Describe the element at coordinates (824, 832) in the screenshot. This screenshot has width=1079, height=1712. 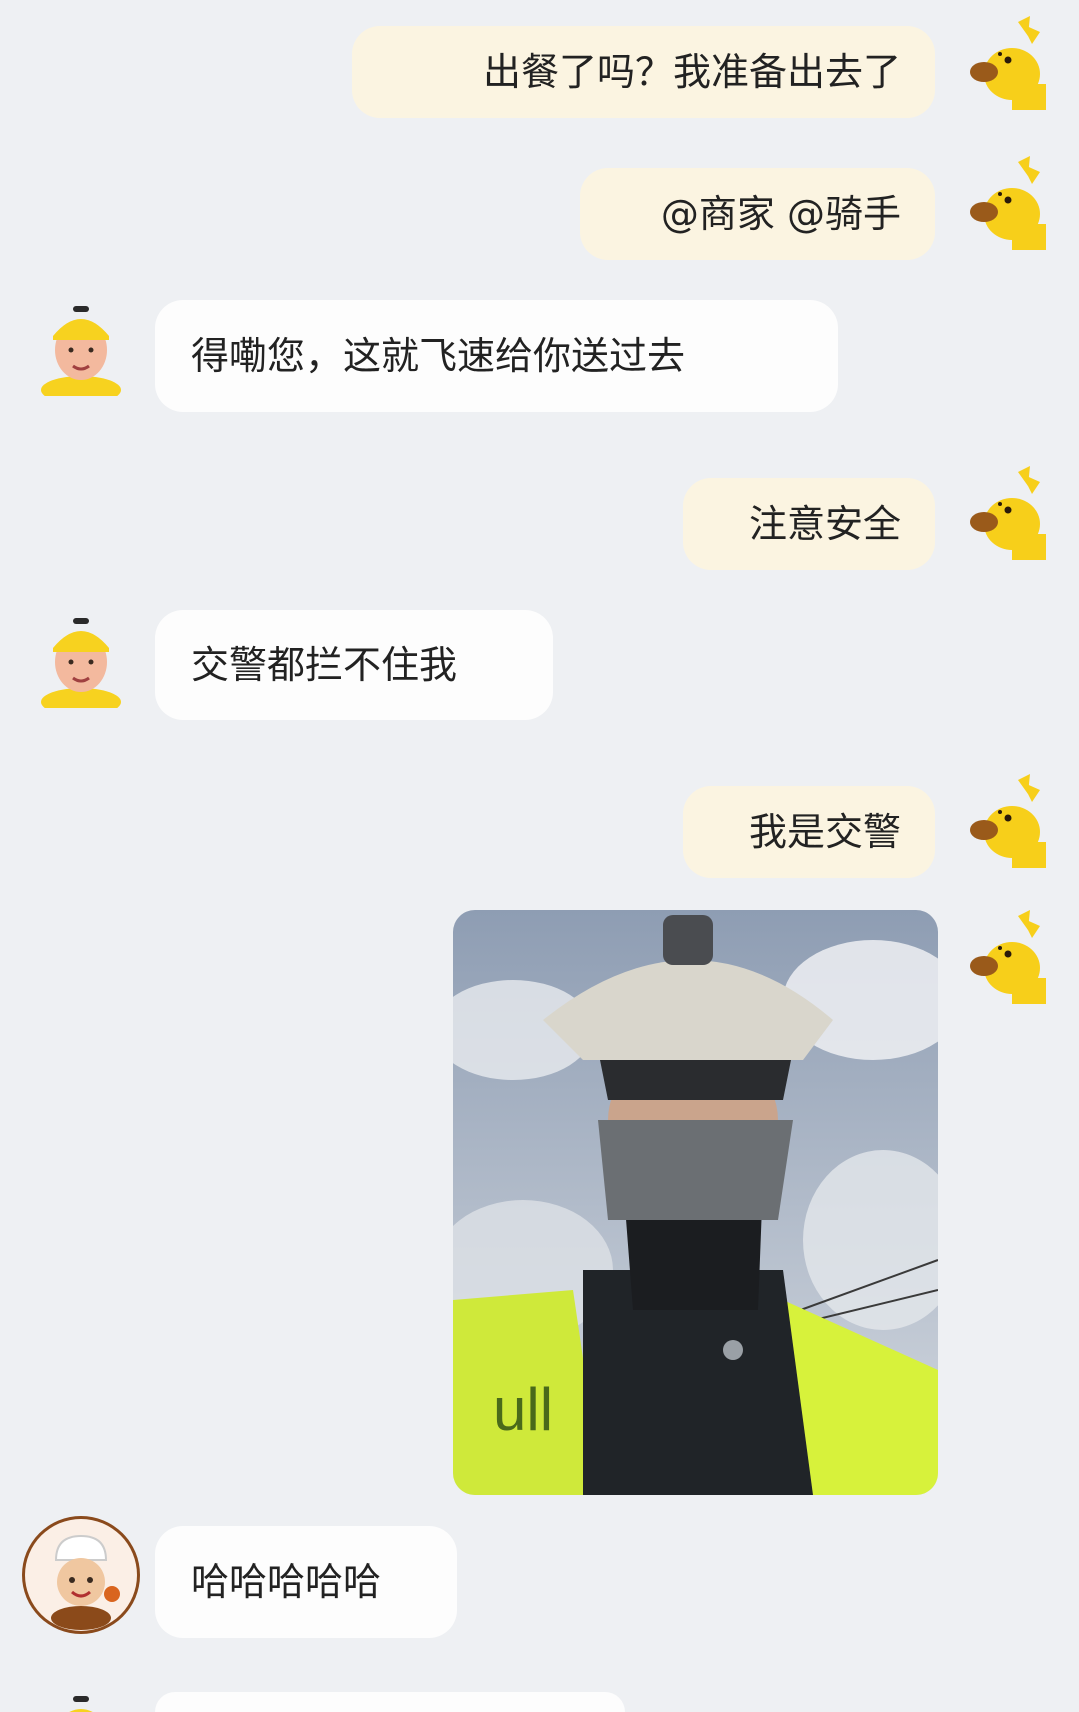
I see `message-text: 我是交警` at that location.